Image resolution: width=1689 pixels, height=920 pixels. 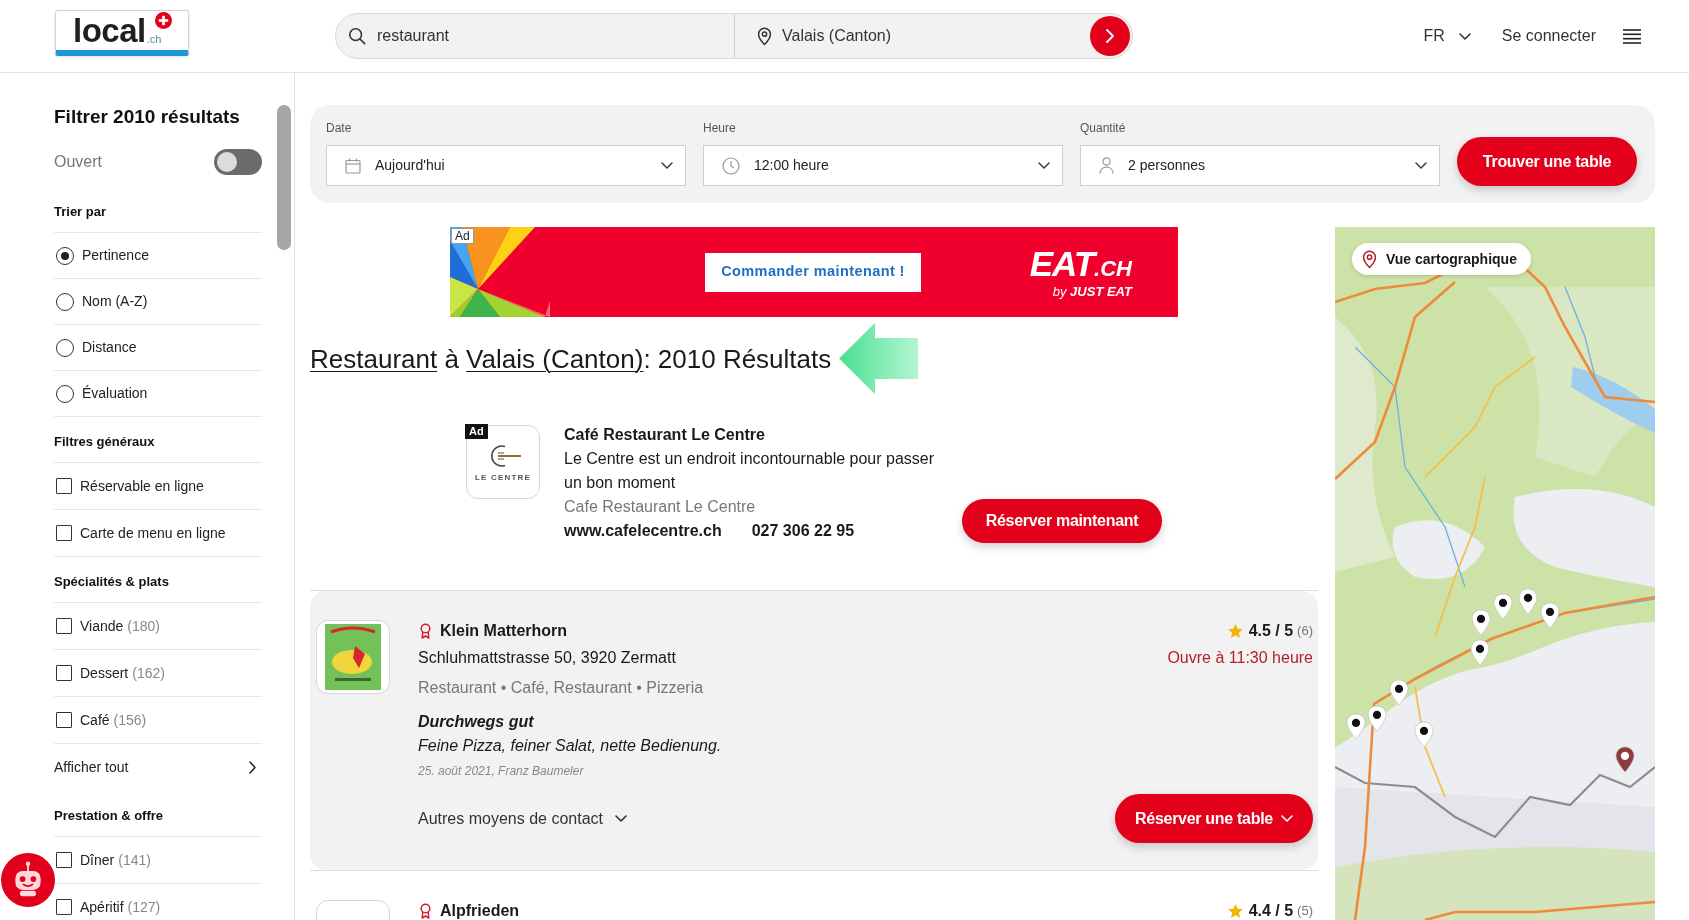 What do you see at coordinates (115, 393) in the screenshot?
I see `option-label: Évaluation` at bounding box center [115, 393].